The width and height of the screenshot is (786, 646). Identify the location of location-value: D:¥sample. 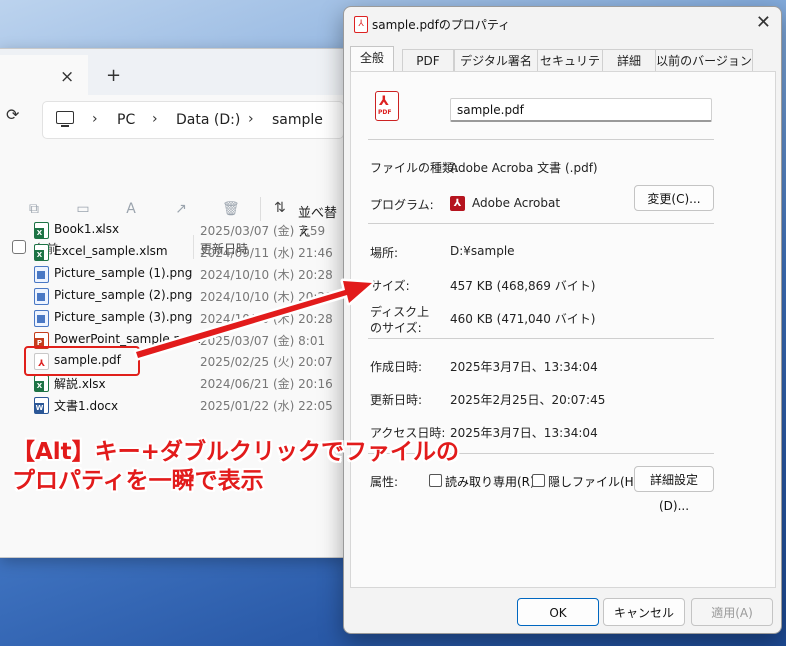
(482, 251).